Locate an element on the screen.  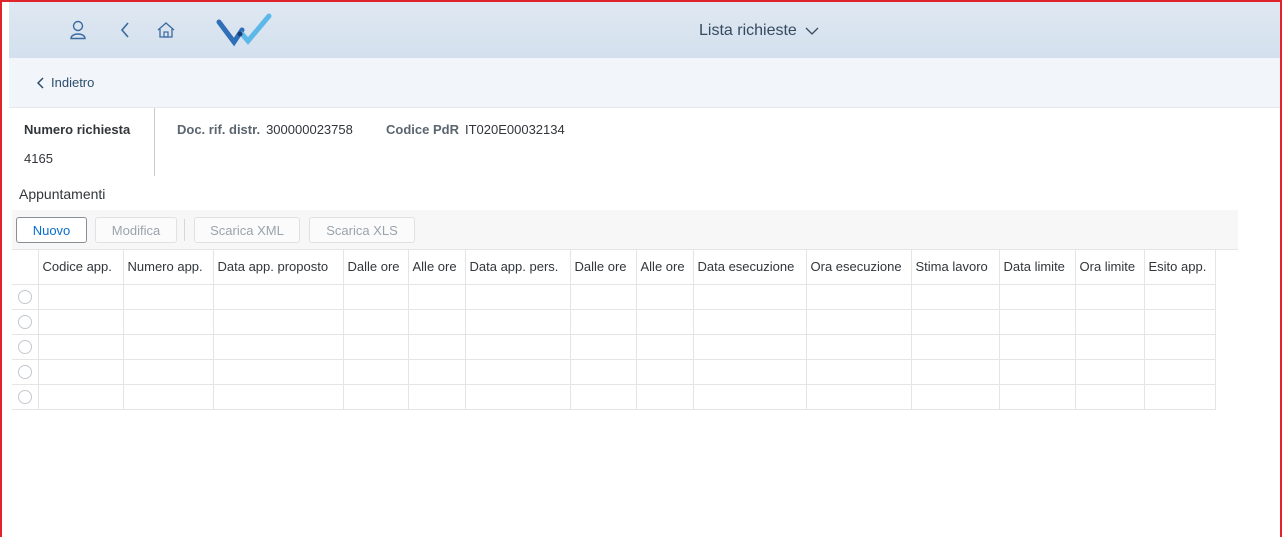
column-header: Data app. proposto is located at coordinates (278, 267).